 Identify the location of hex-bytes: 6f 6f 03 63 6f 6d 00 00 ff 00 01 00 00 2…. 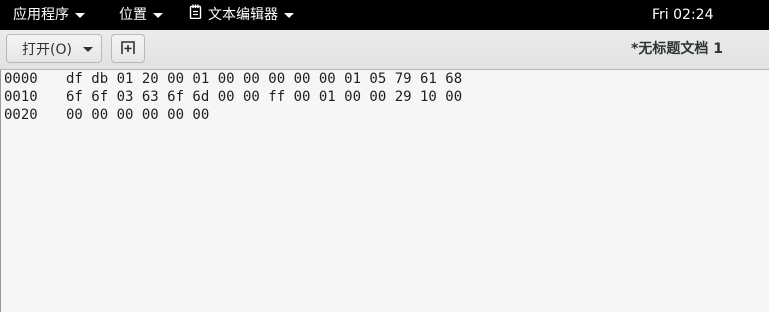
(264, 97).